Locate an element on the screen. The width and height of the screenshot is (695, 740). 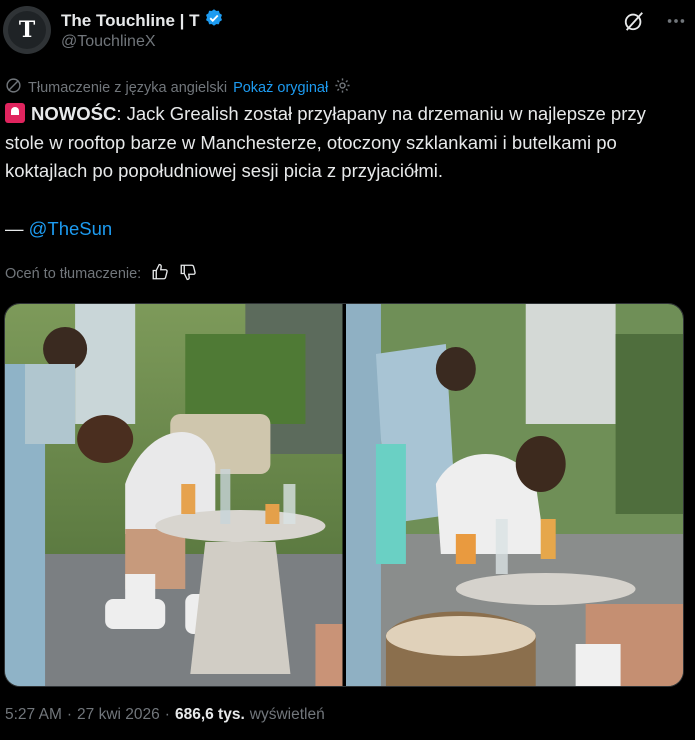
handle: @TouchlineX is located at coordinates (108, 42).